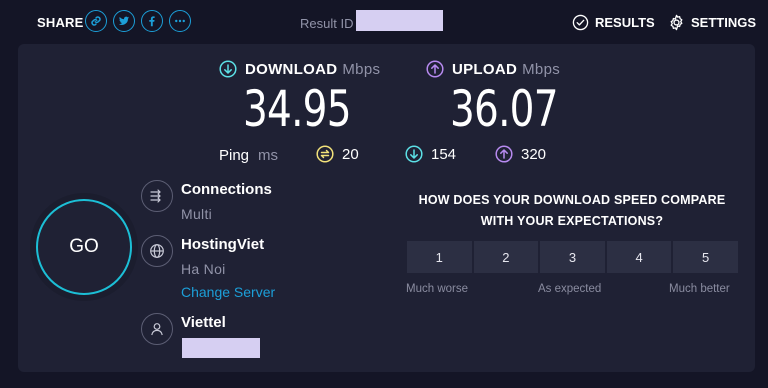  Describe the element at coordinates (60, 22) in the screenshot. I see `share-label: SHARE` at that location.